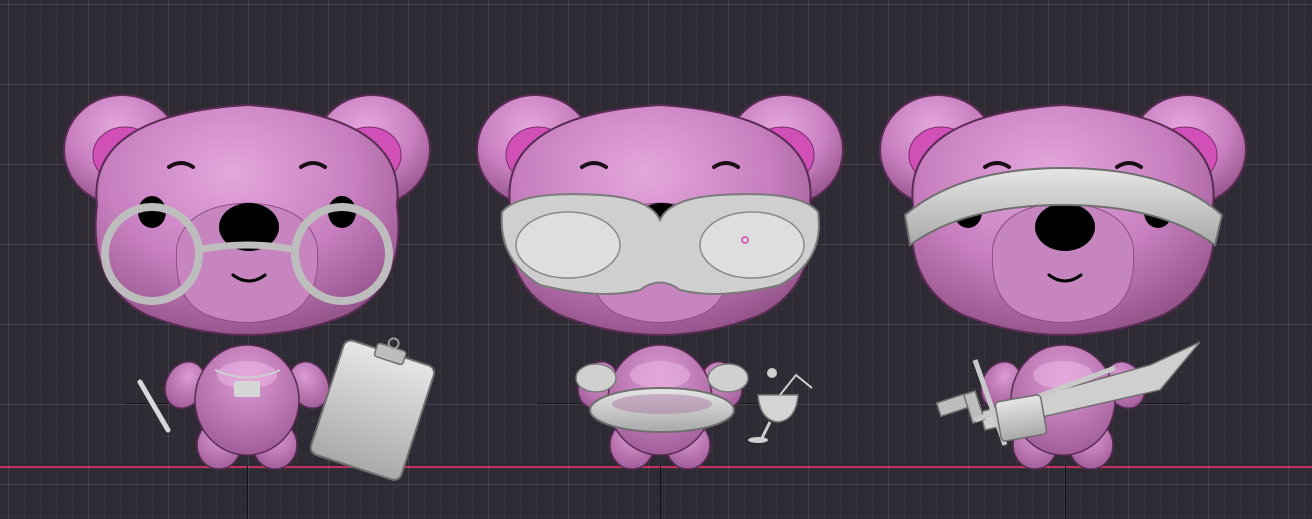 The image size is (1312, 519). What do you see at coordinates (154, 406) in the screenshot?
I see `pencil-icon` at bounding box center [154, 406].